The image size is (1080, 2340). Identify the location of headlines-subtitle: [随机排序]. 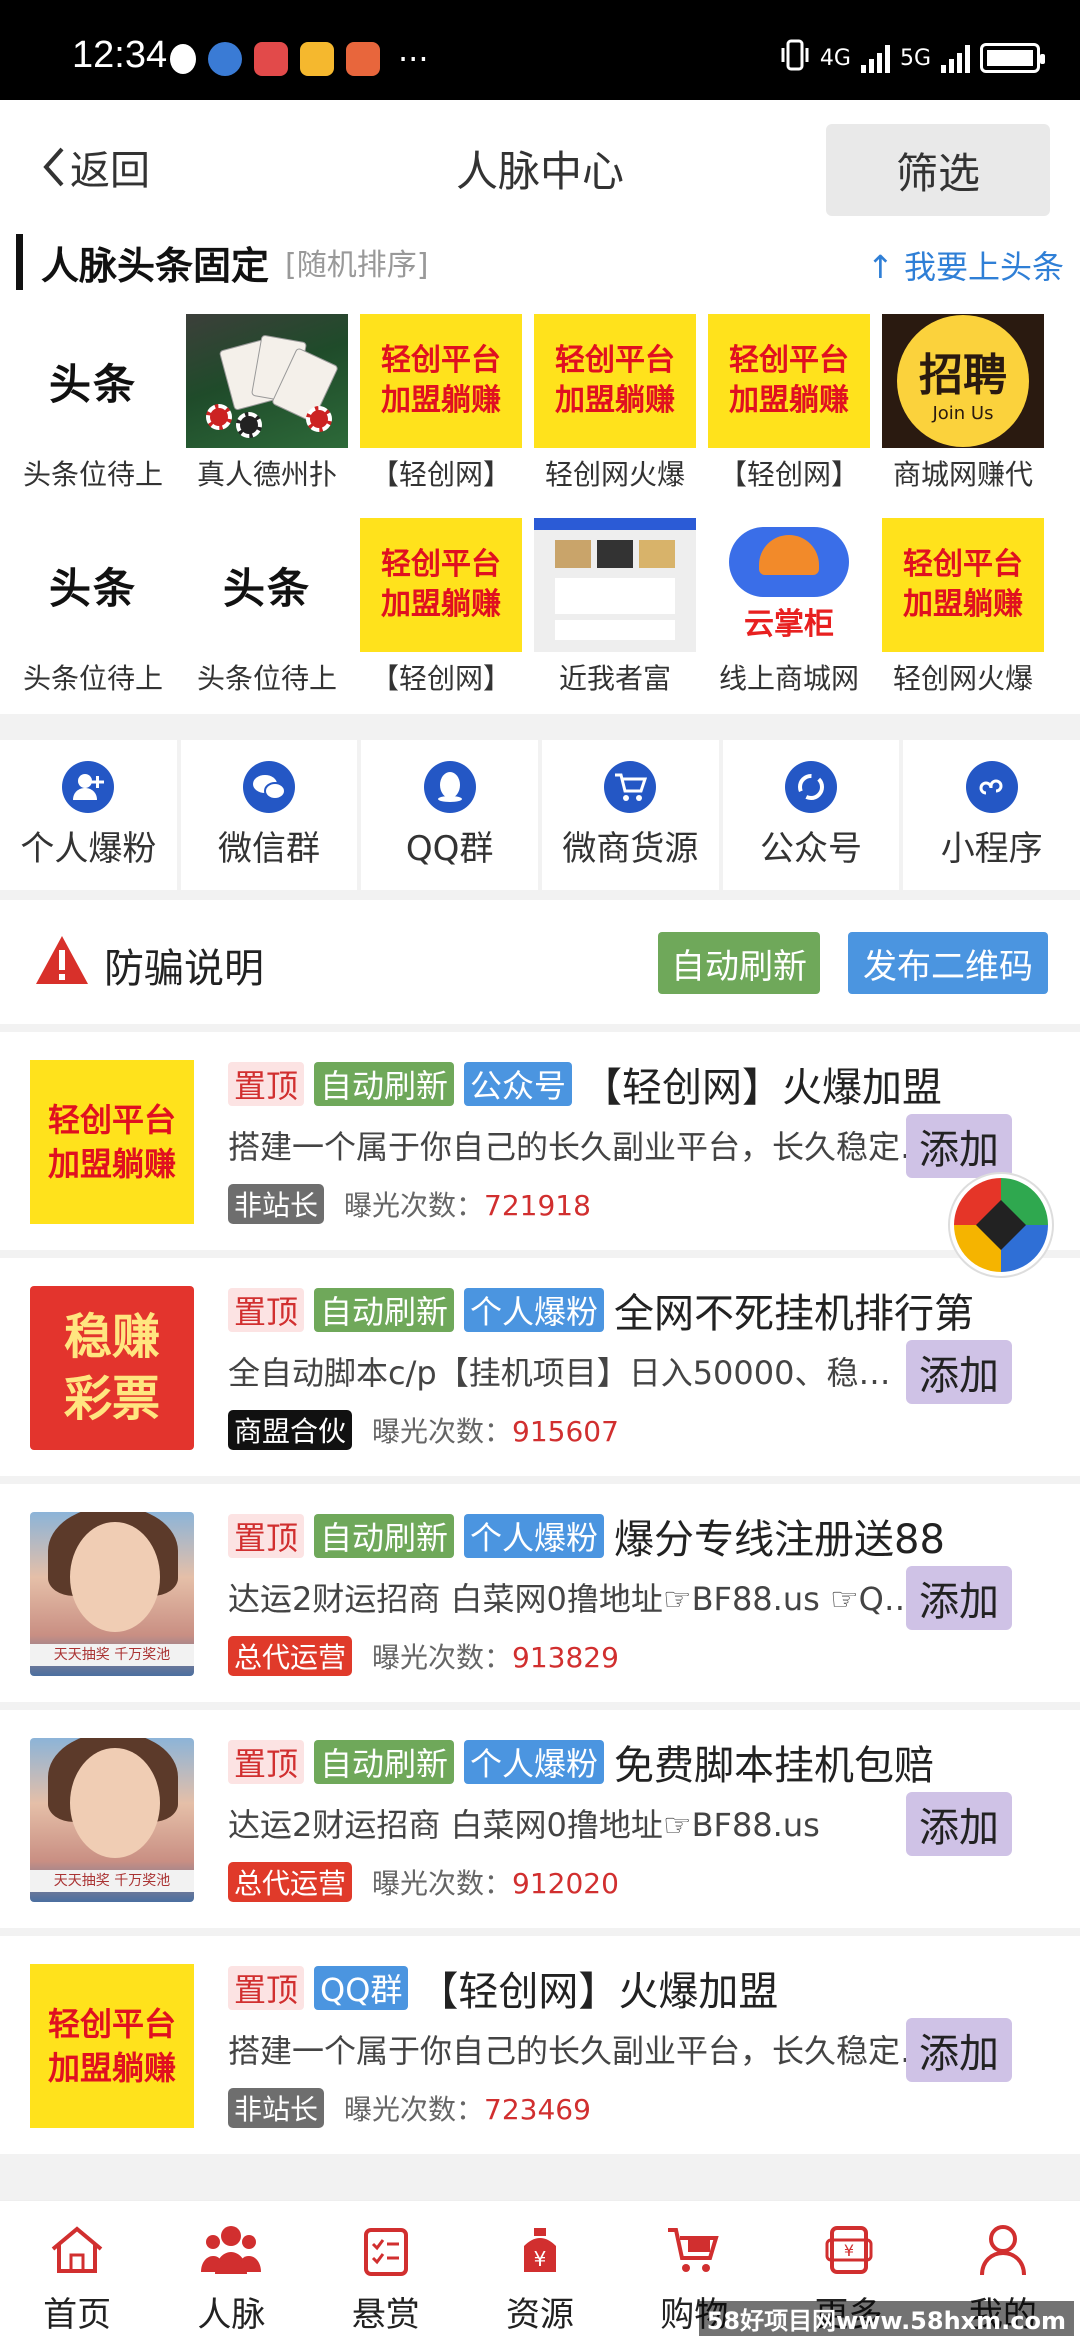
(357, 265).